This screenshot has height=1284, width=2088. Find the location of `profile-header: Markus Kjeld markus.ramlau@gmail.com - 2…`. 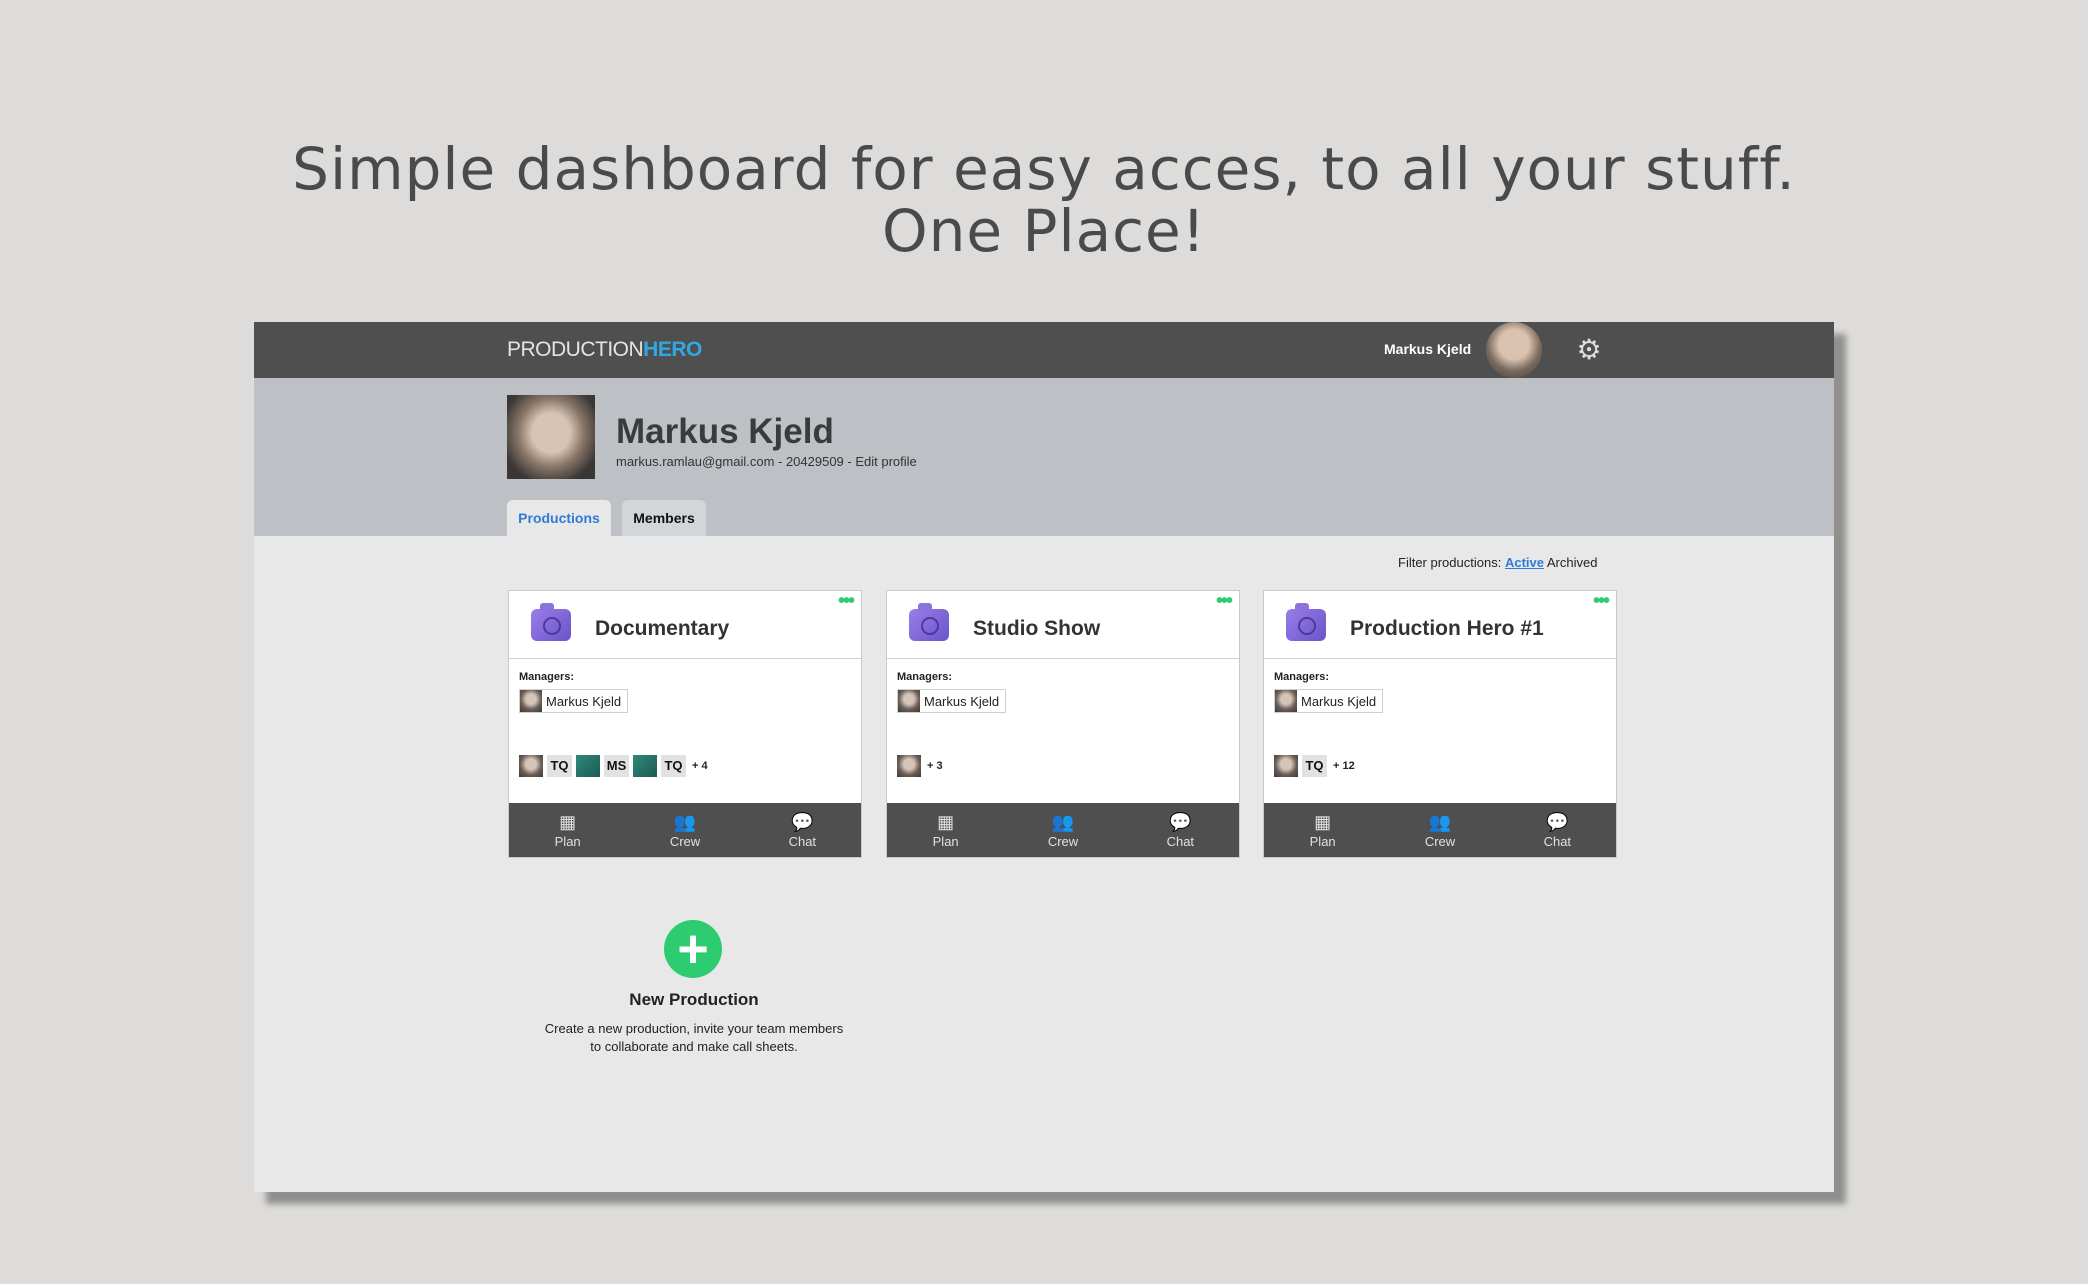

profile-header: Markus Kjeld markus.ramlau@gmail.com - 2… is located at coordinates (1044, 457).